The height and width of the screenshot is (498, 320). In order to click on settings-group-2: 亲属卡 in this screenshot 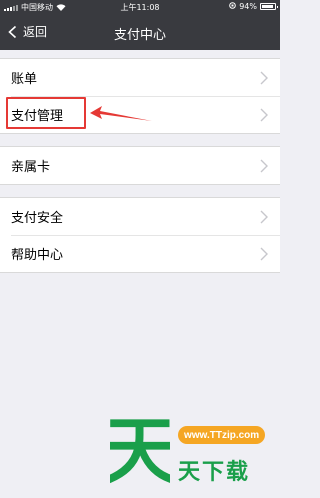, I will do `click(140, 165)`.